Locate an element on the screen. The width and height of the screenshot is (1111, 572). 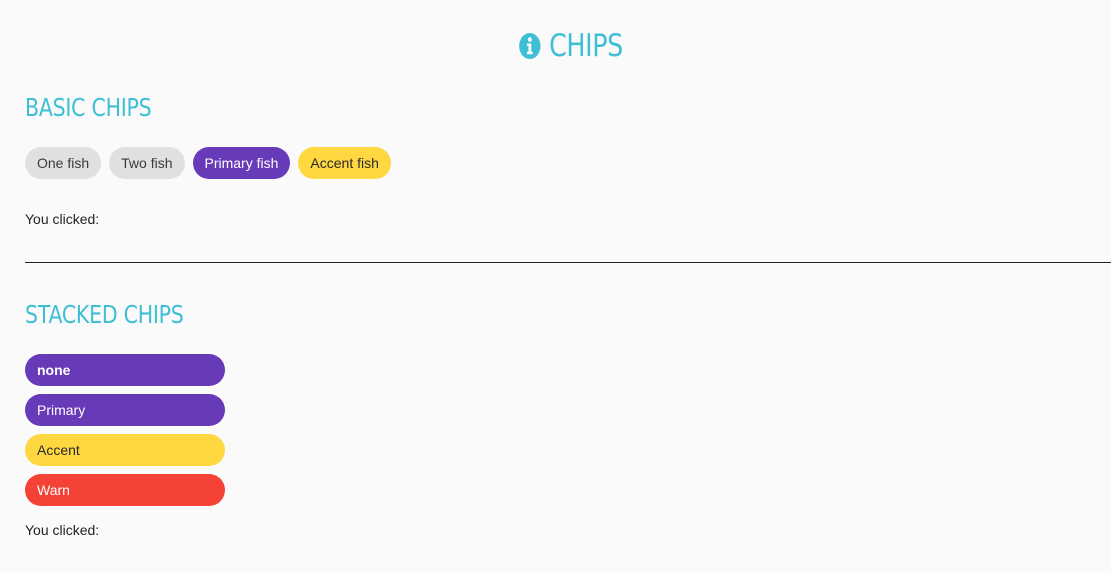
basic-chips-heading: BASIC CHIPS is located at coordinates (88, 107).